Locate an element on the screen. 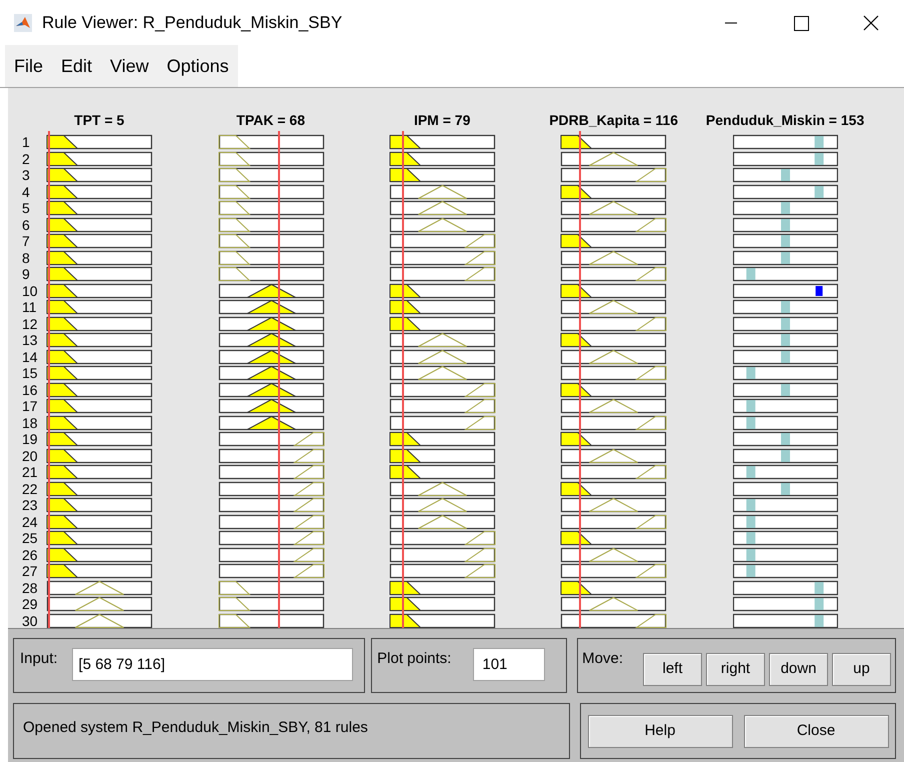  rule-number: 3 is located at coordinates (26, 175).